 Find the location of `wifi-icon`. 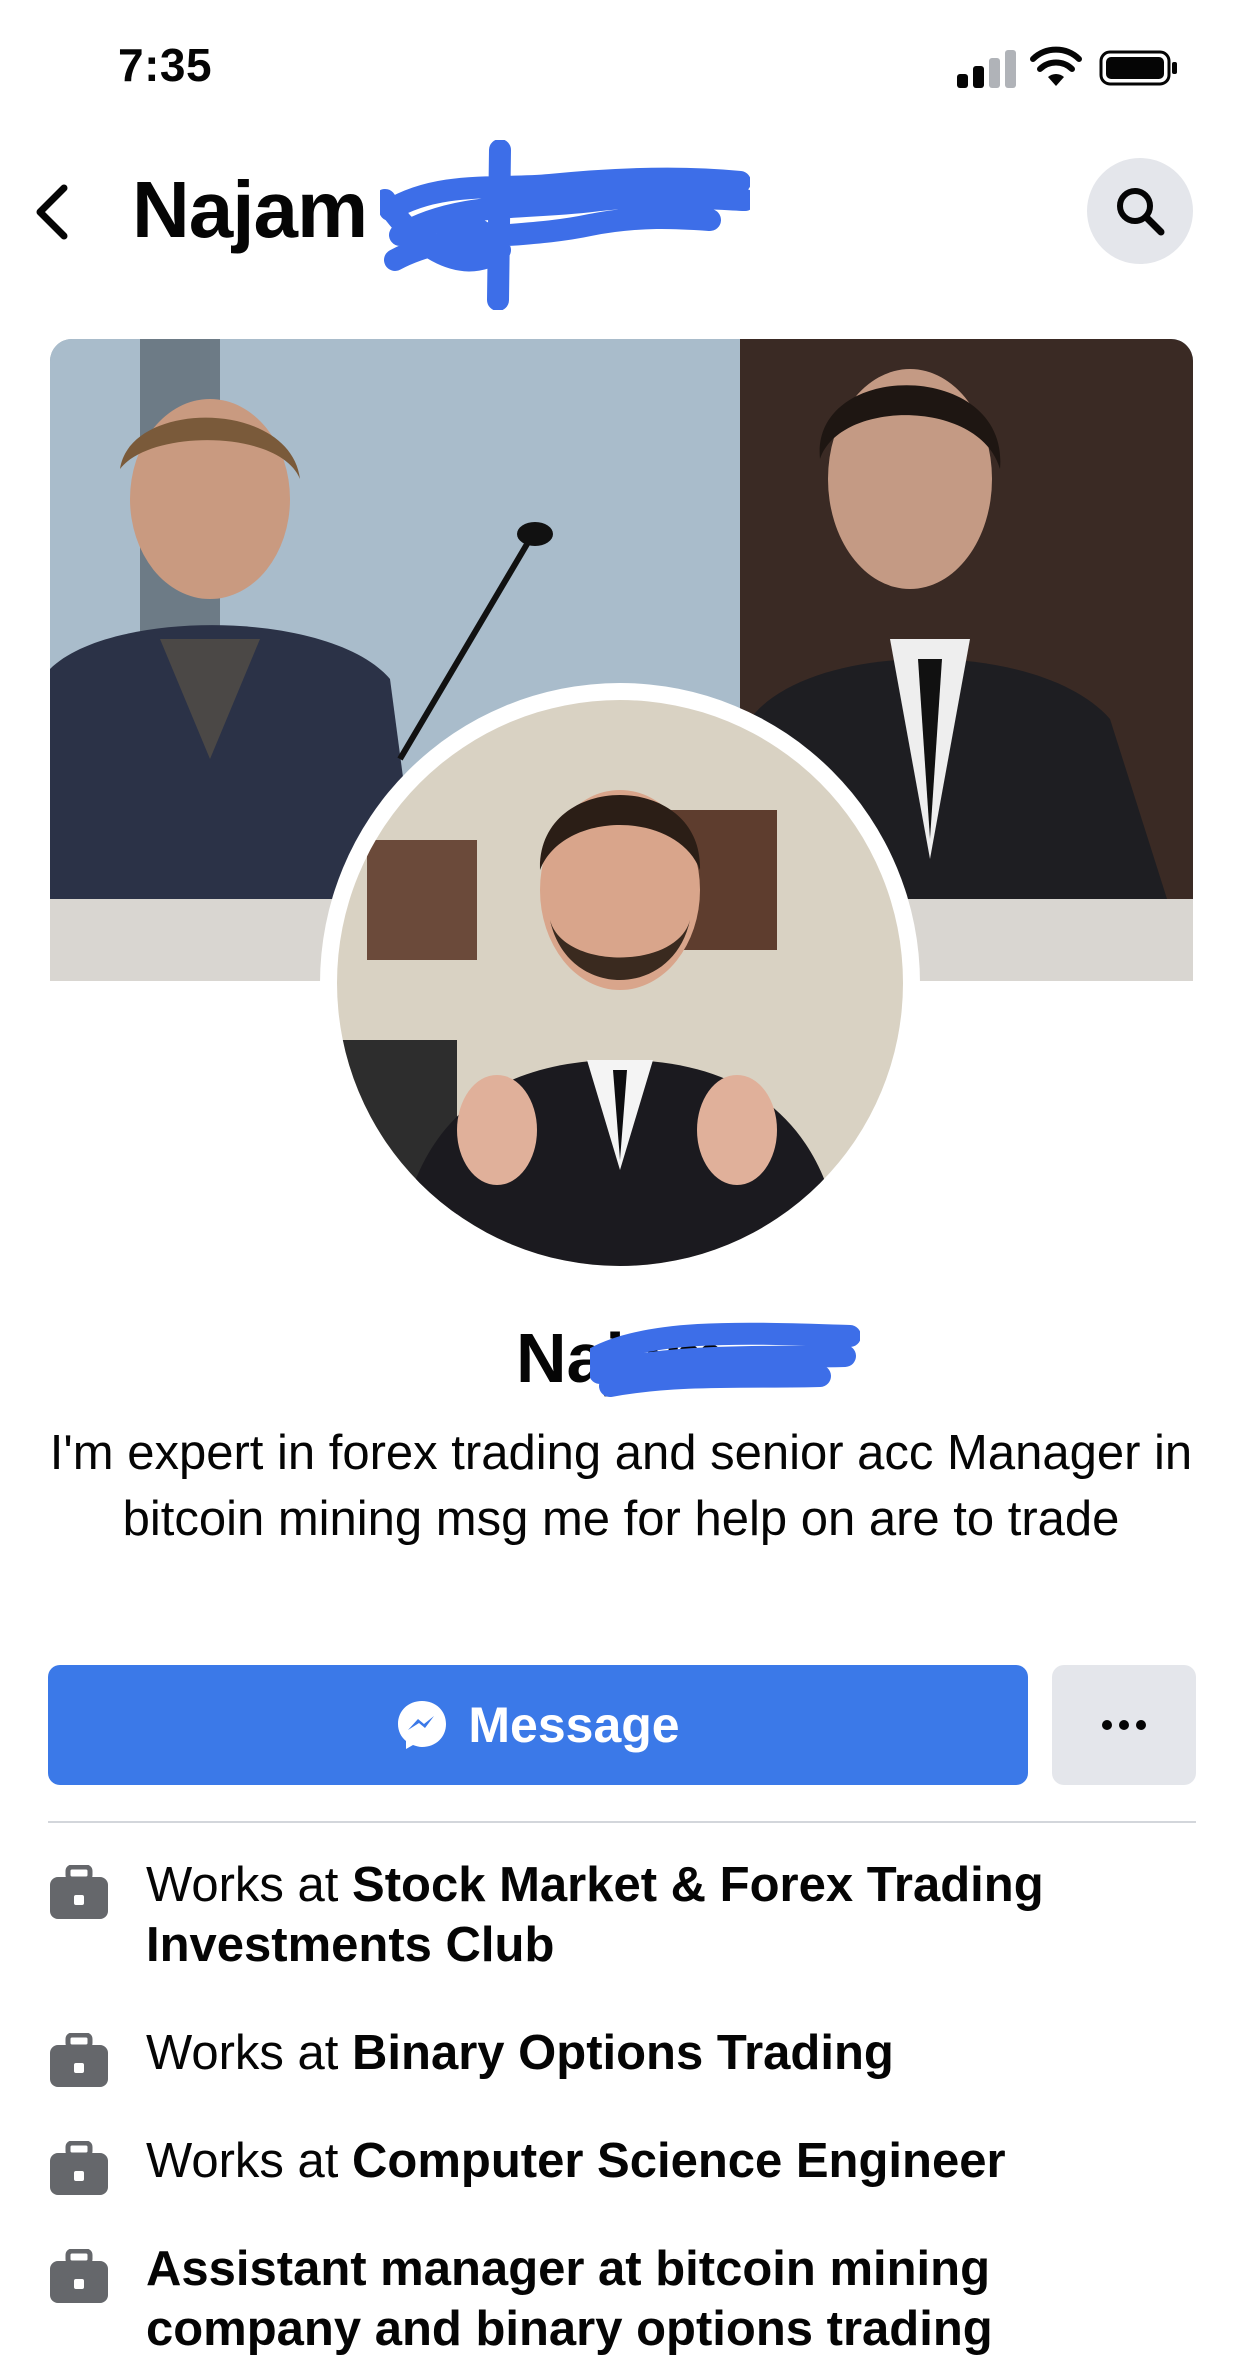

wifi-icon is located at coordinates (1056, 66).